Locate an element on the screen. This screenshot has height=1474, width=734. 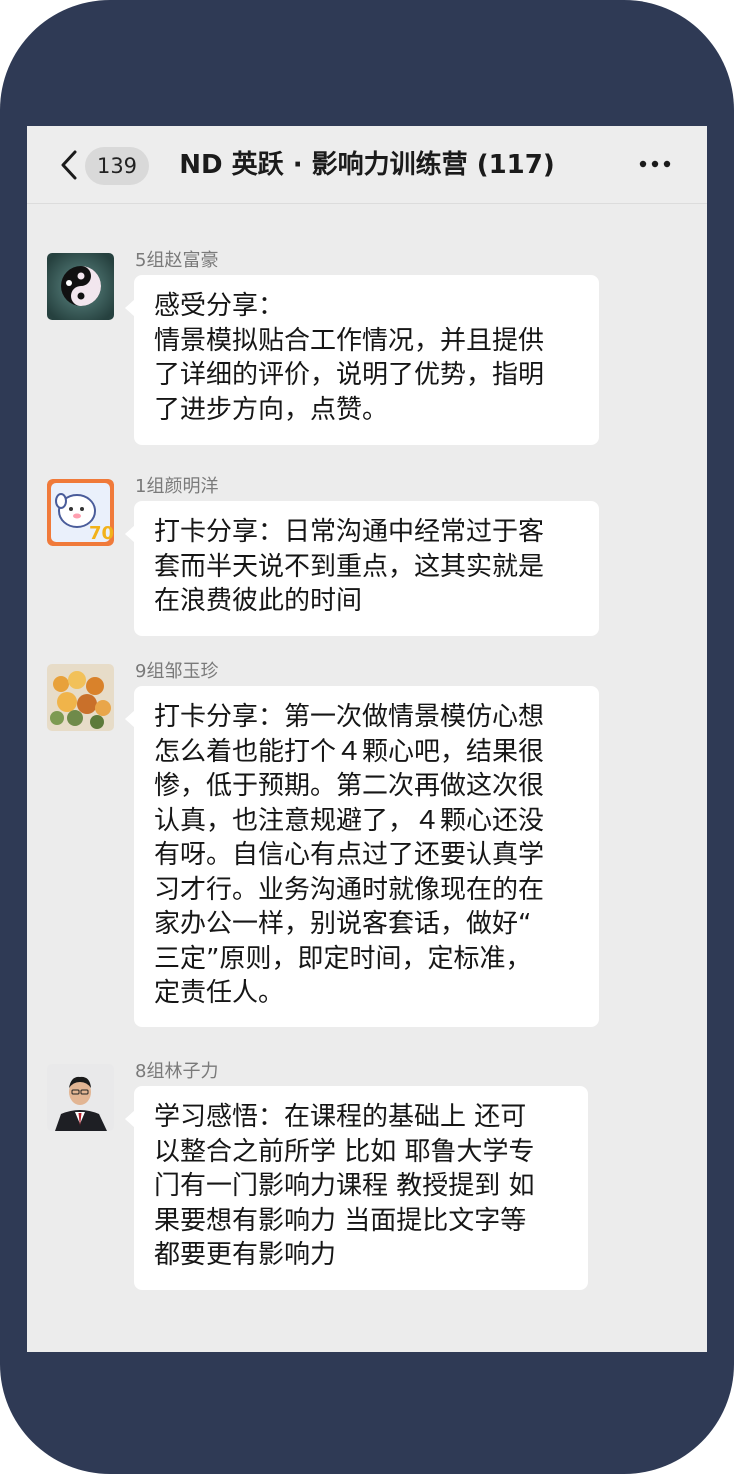
message-line: 情景模拟贴合工作情况，并且提供 is located at coordinates (349, 340).